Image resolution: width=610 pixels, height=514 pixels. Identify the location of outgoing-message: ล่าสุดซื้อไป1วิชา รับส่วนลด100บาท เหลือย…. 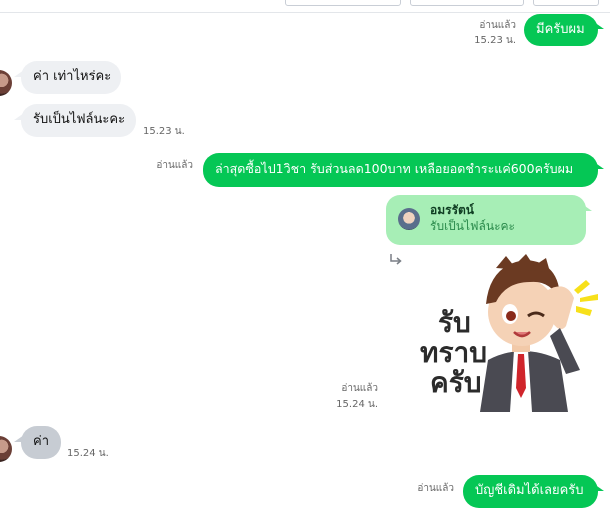
(400, 170).